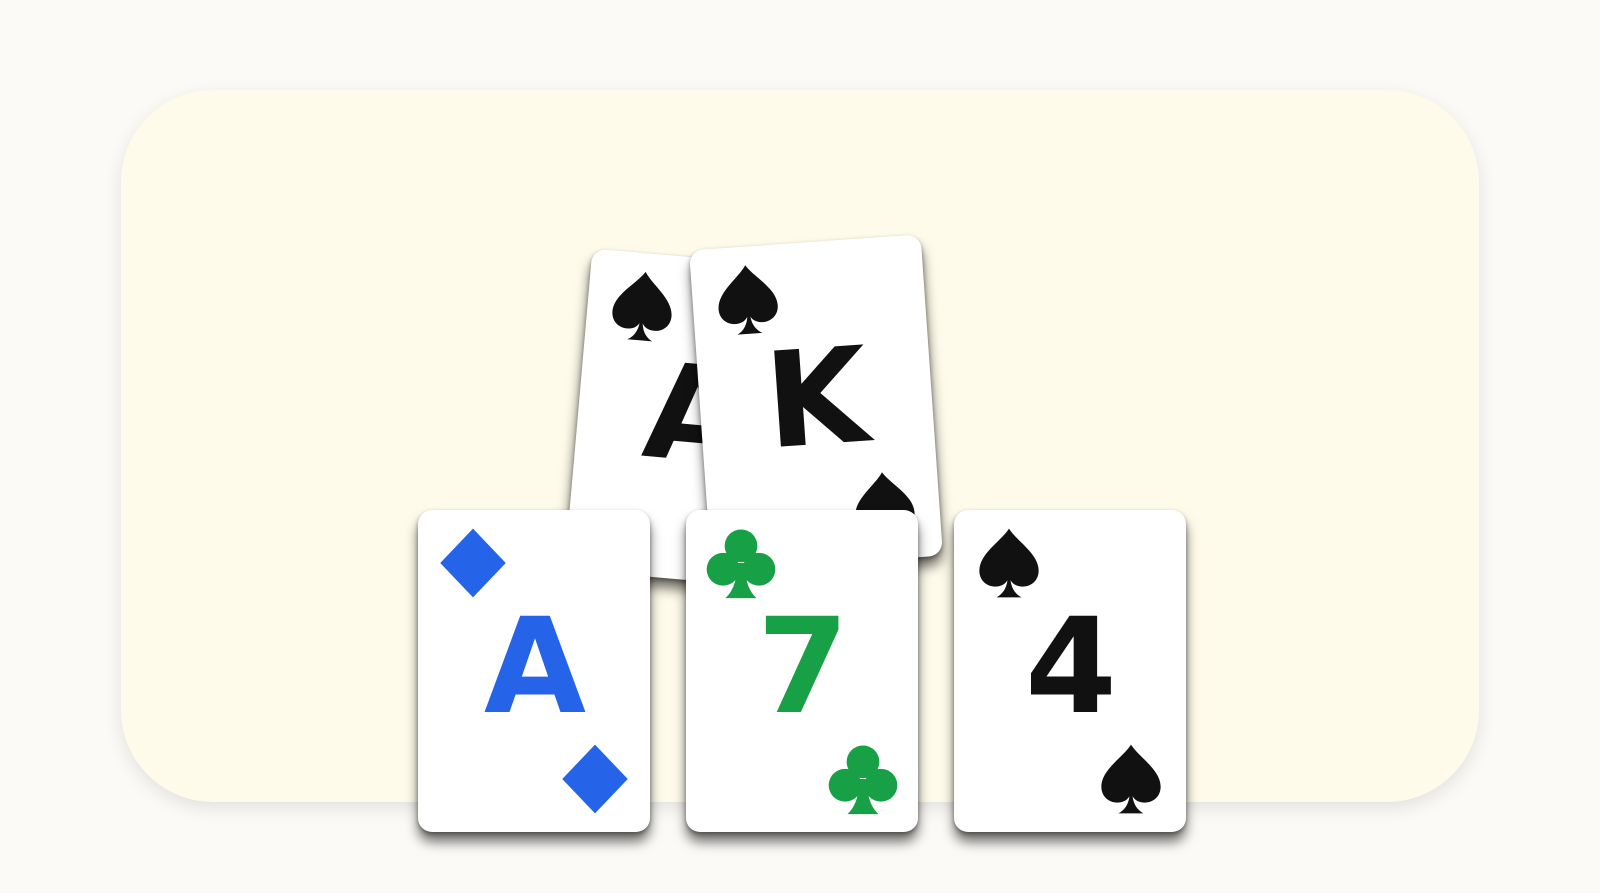 The image size is (1600, 893). What do you see at coordinates (816, 399) in the screenshot?
I see `card-rank: K` at bounding box center [816, 399].